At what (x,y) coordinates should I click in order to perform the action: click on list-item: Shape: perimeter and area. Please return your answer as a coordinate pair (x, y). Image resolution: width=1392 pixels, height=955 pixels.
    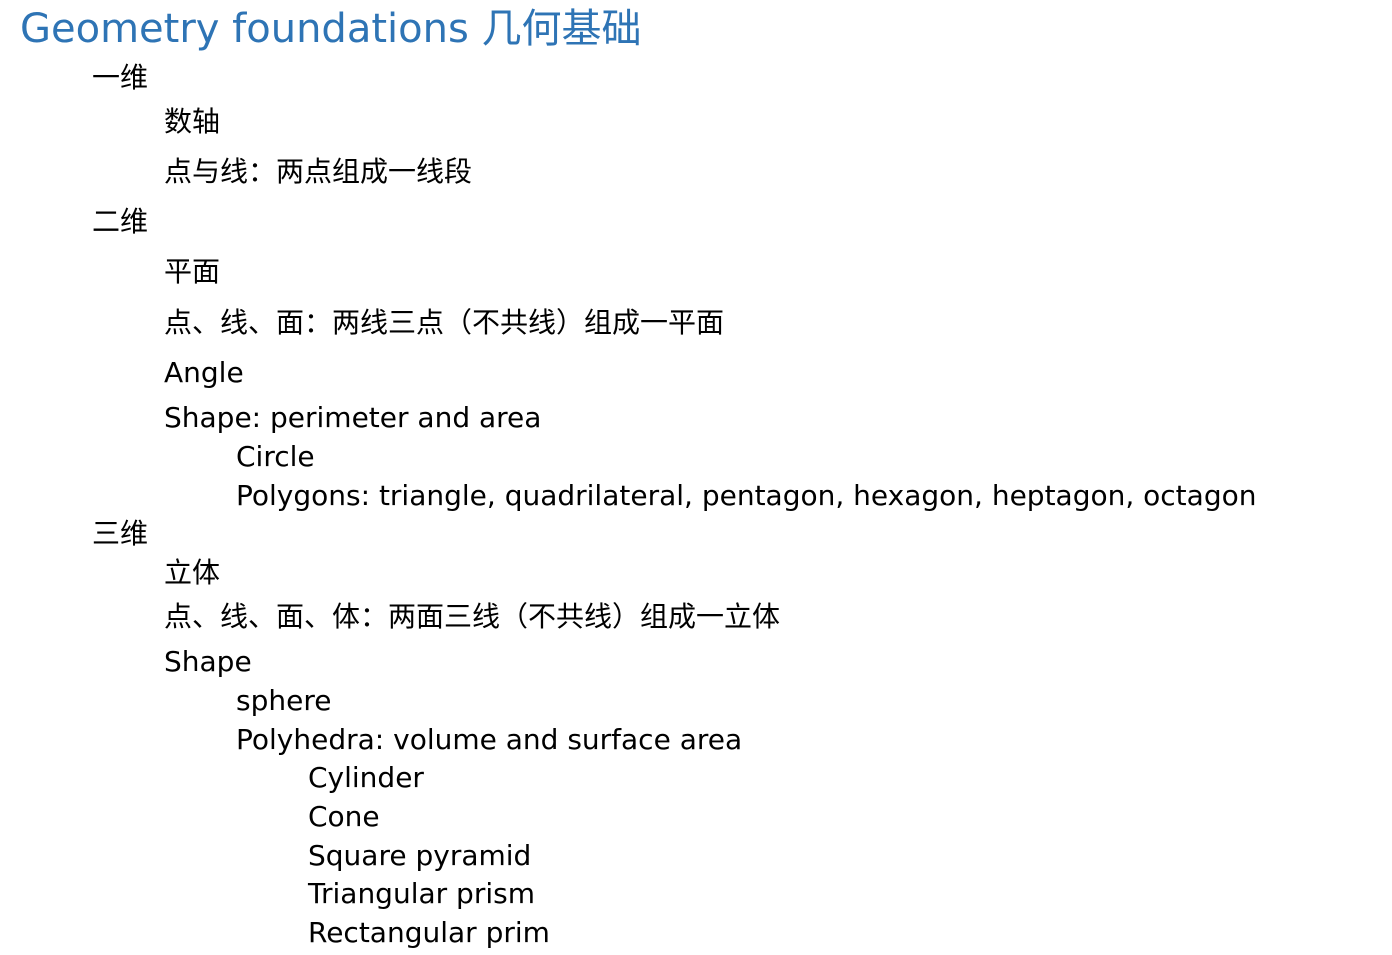
    Looking at the image, I should click on (353, 417).